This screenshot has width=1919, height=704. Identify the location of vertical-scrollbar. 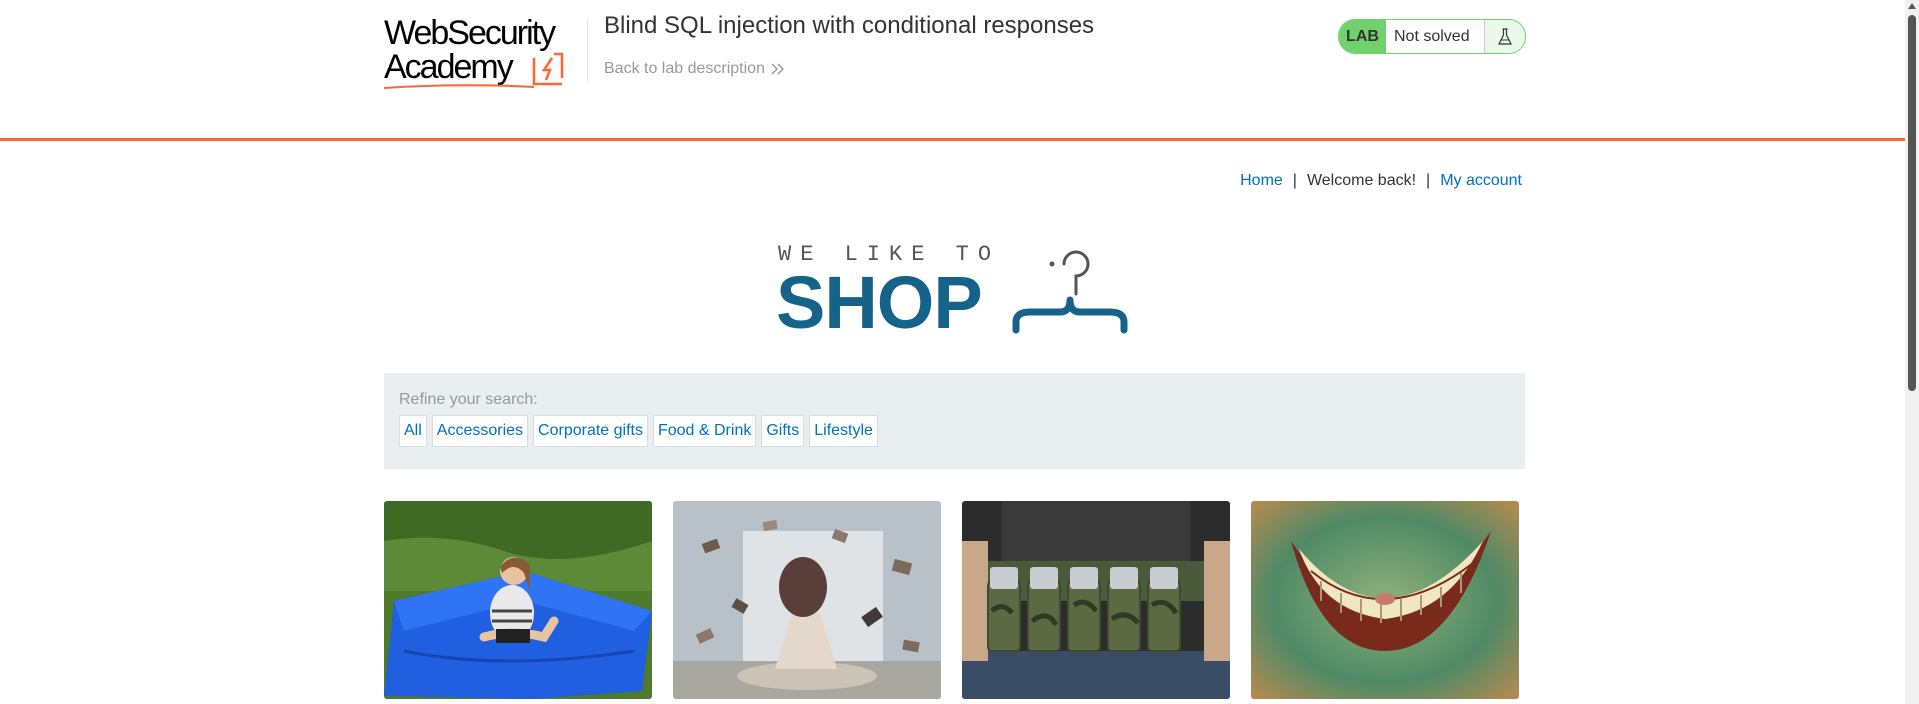
(1912, 352).